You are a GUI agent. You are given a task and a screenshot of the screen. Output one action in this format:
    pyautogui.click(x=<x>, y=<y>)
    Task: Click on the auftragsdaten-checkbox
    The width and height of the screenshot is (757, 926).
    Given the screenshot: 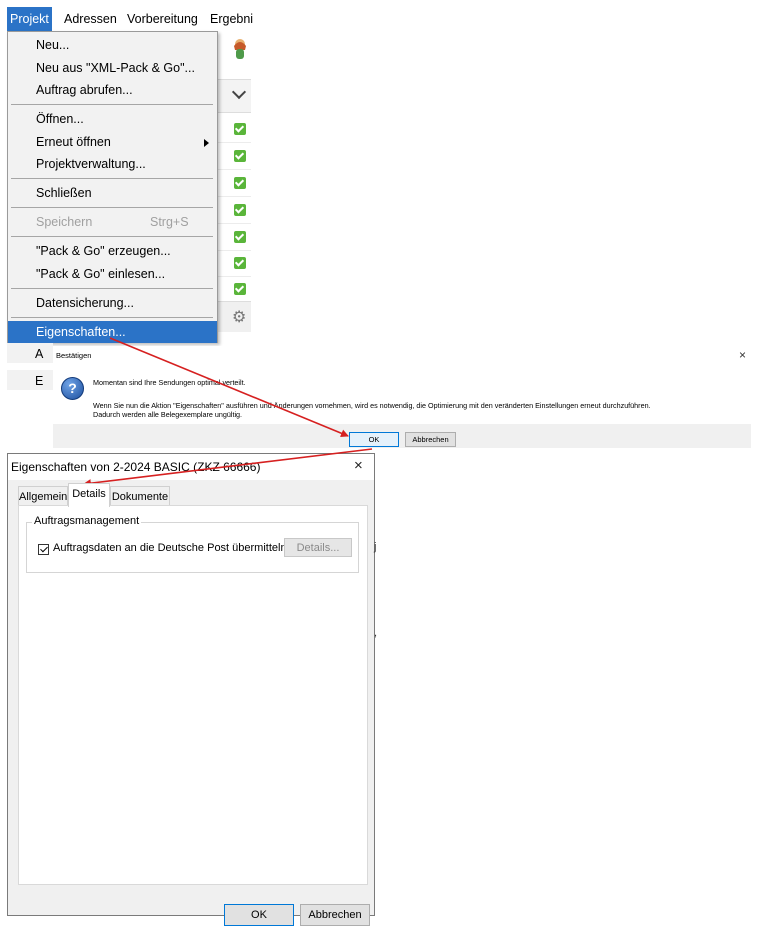 What is the action you would take?
    pyautogui.click(x=43, y=549)
    